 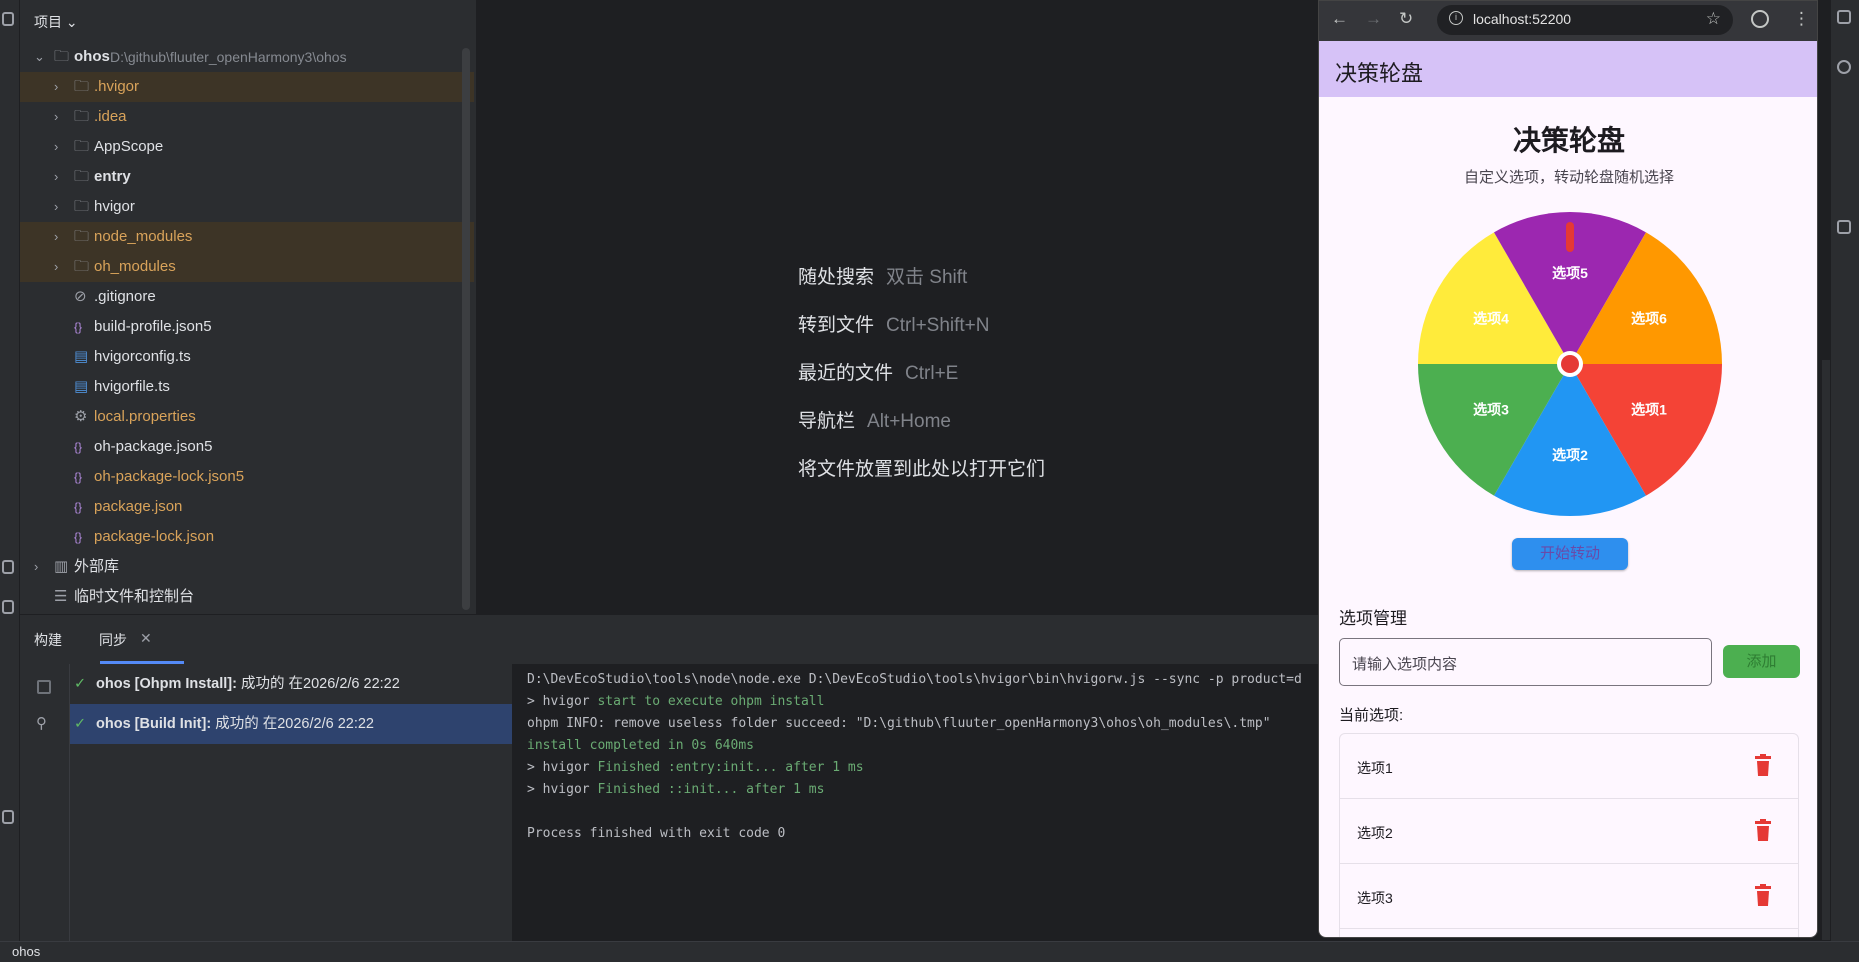 I want to click on stop-icon, so click(x=44, y=687).